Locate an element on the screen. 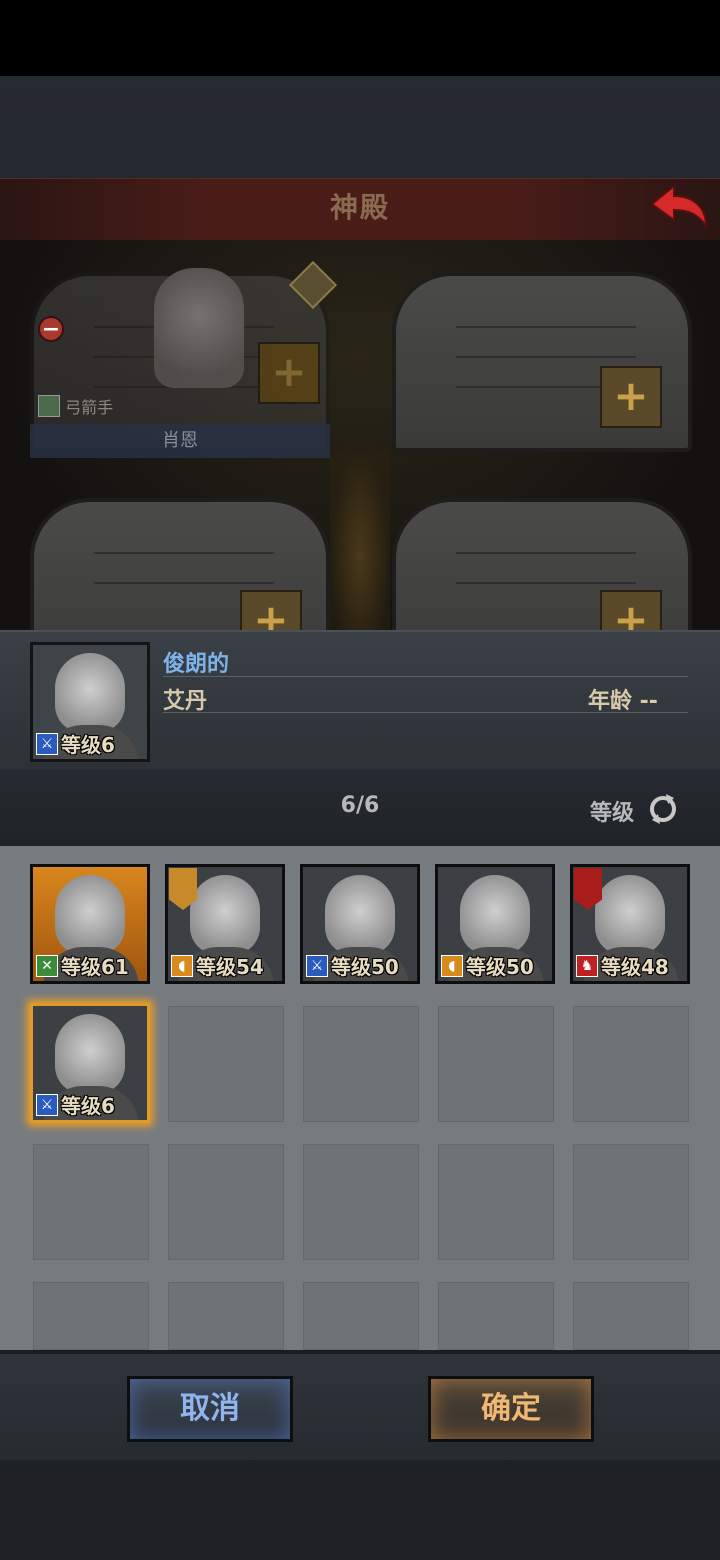  bow-icon: ✕ is located at coordinates (47, 966).